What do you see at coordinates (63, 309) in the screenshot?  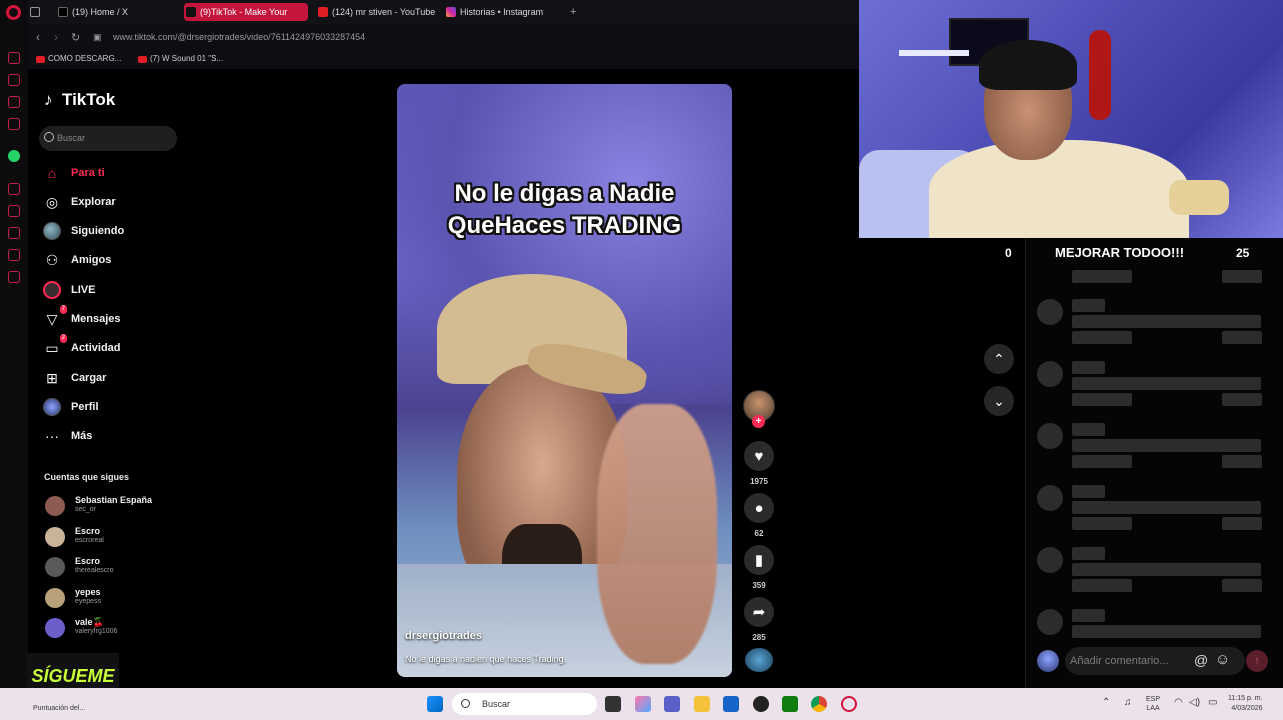 I see `messages-badge: 7` at bounding box center [63, 309].